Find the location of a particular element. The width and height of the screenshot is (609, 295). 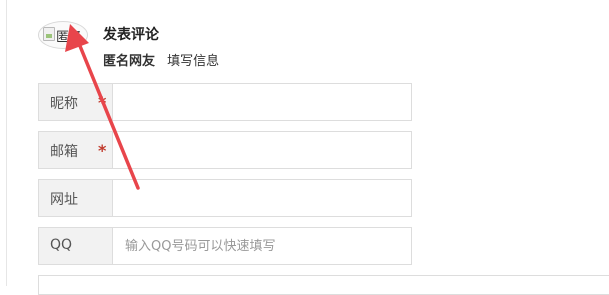

email-input is located at coordinates (262, 150).